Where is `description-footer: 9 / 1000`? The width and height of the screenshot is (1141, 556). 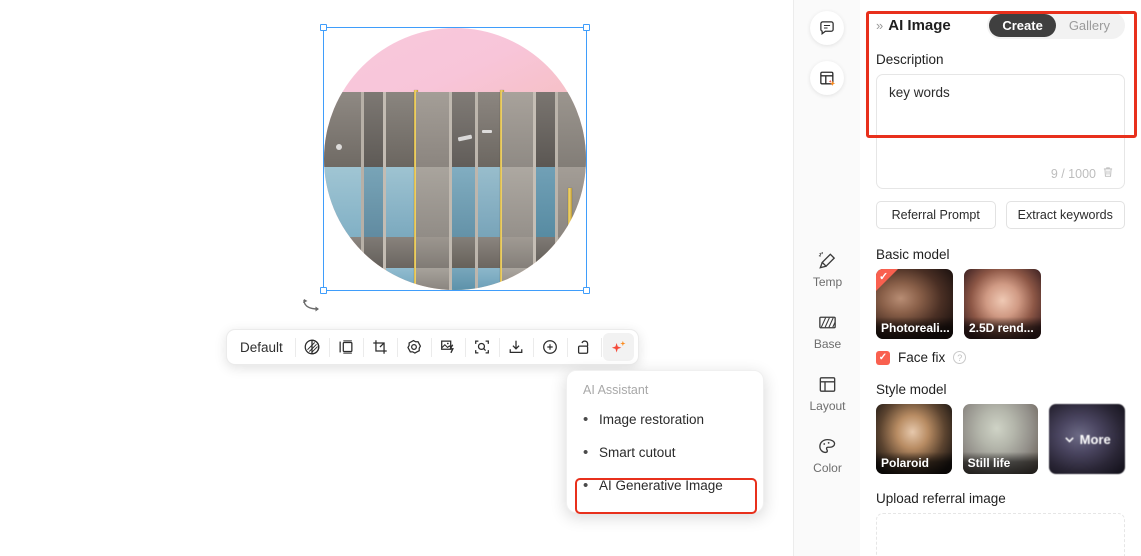 description-footer: 9 / 1000 is located at coordinates (1082, 173).